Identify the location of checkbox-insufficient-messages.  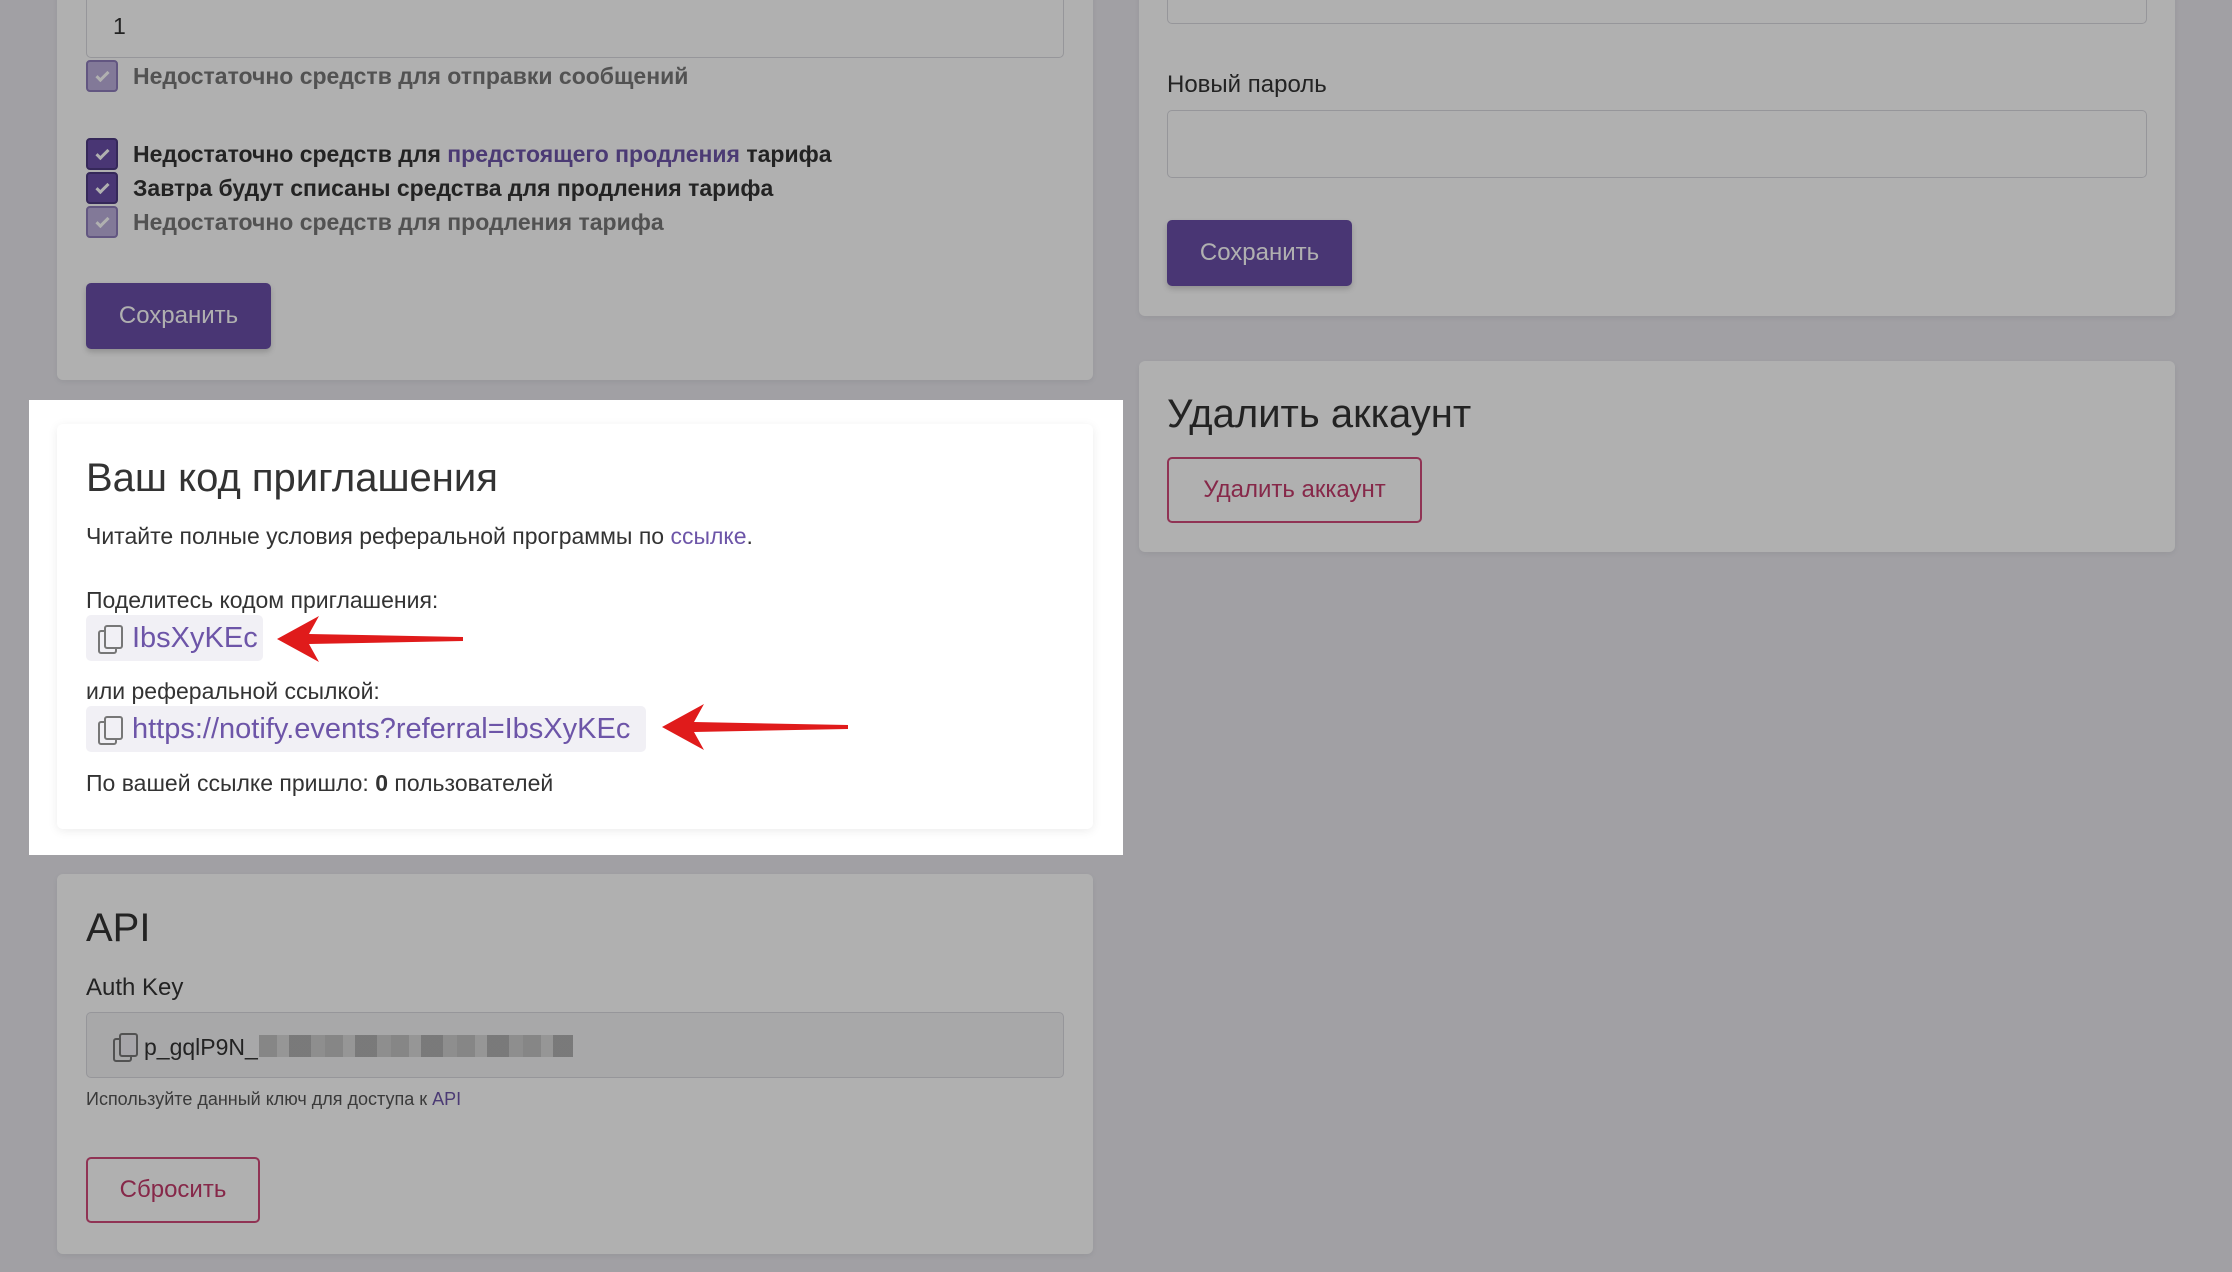
(102, 76).